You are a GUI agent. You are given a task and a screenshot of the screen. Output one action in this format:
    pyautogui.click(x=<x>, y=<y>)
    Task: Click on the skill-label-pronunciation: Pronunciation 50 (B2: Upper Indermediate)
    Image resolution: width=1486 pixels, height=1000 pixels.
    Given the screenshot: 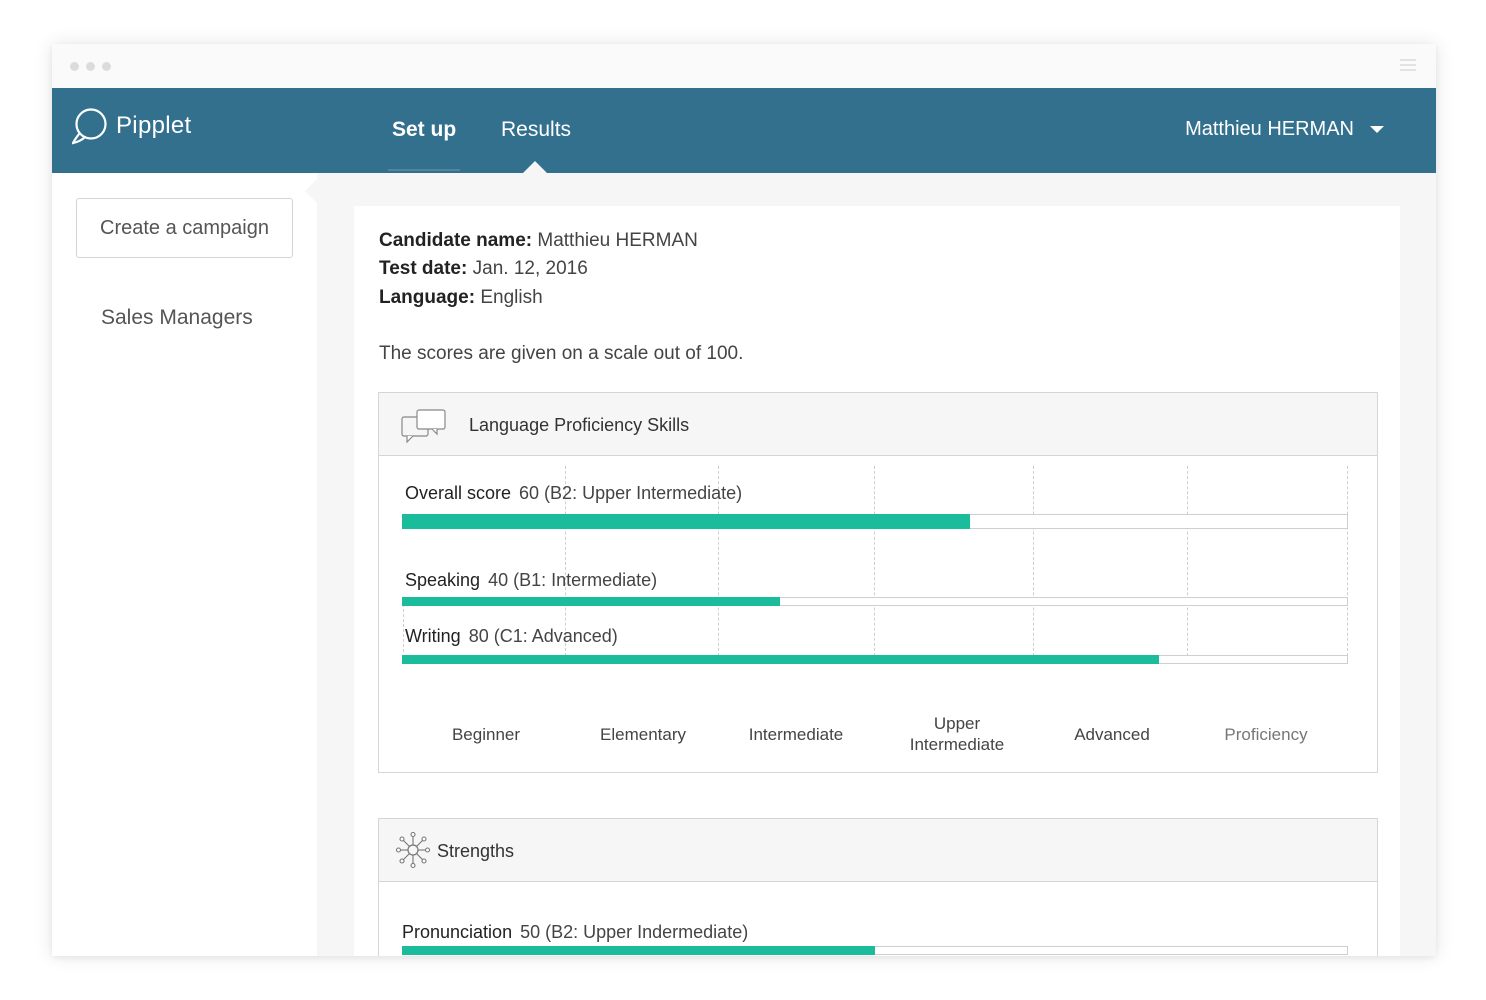 What is the action you would take?
    pyautogui.click(x=575, y=932)
    